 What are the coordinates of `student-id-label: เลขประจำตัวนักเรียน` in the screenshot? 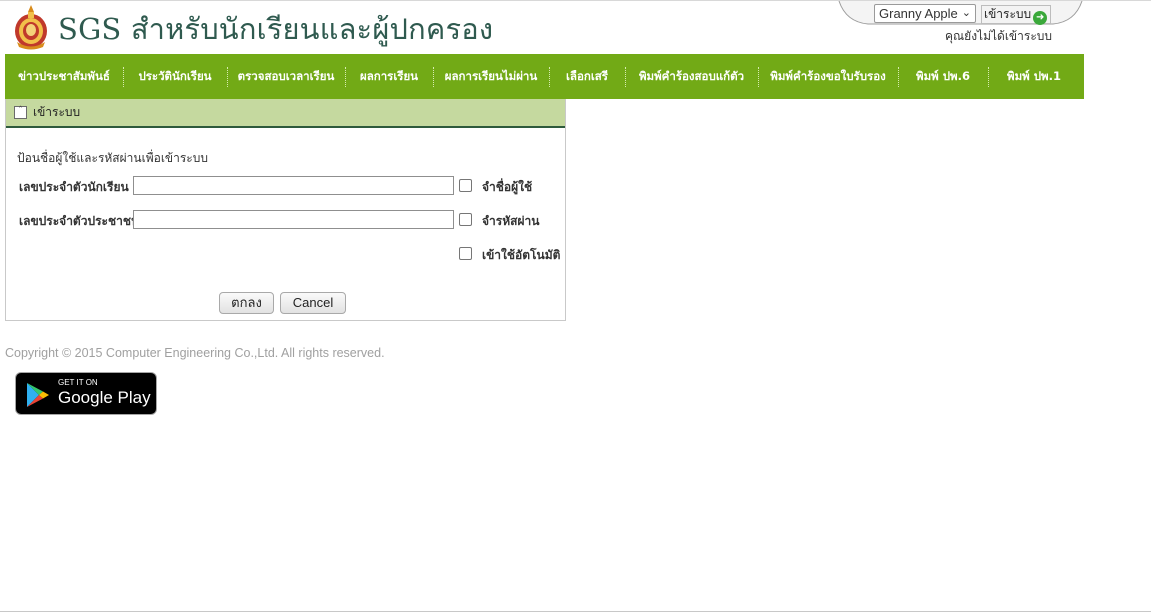 It's located at (74, 187).